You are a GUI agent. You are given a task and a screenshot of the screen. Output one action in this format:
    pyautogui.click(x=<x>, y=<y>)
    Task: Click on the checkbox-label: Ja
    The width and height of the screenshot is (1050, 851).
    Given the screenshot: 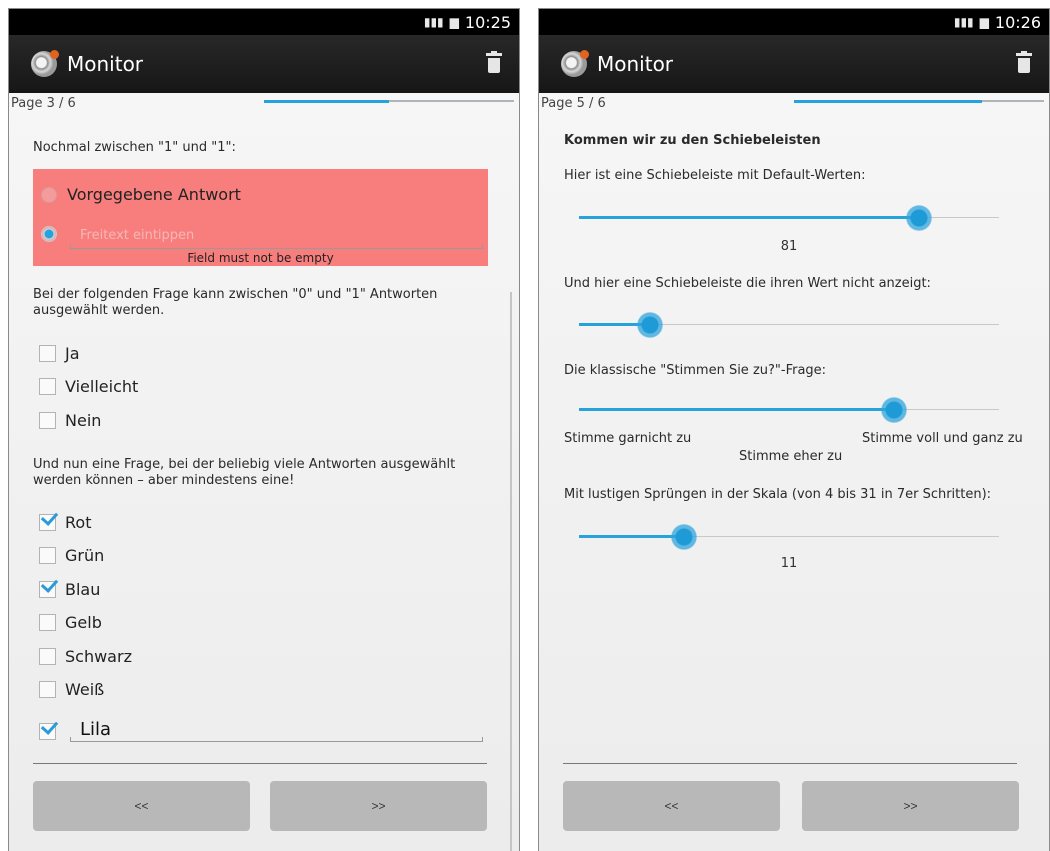 What is the action you would take?
    pyautogui.click(x=72, y=353)
    